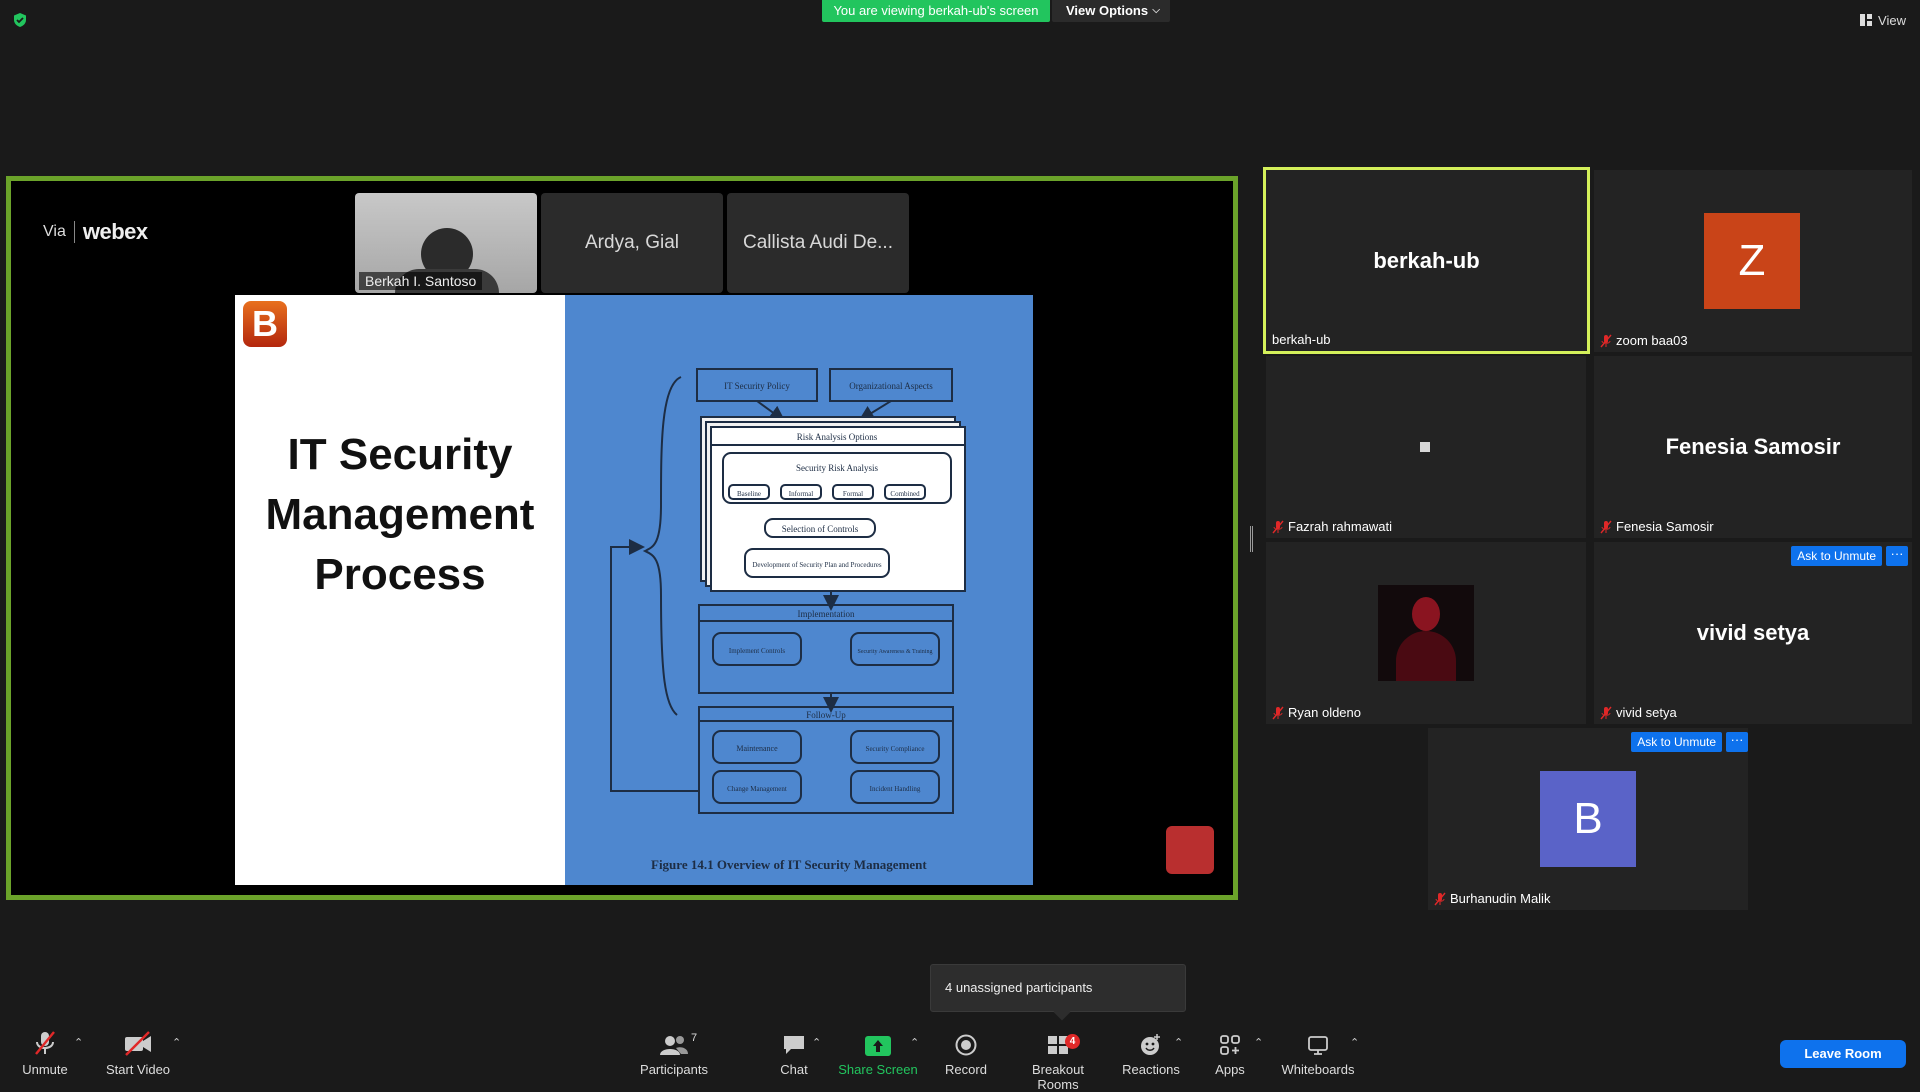 The width and height of the screenshot is (1920, 1092). Describe the element at coordinates (1665, 526) in the screenshot. I see `participant-name: Fenesia Samosir` at that location.